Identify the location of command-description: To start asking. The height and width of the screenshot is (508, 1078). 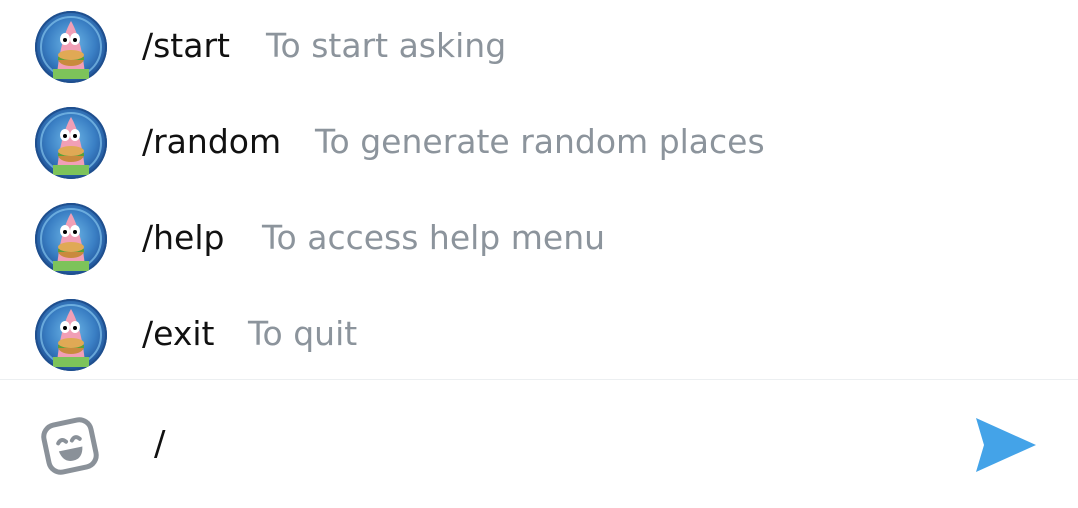
(386, 45).